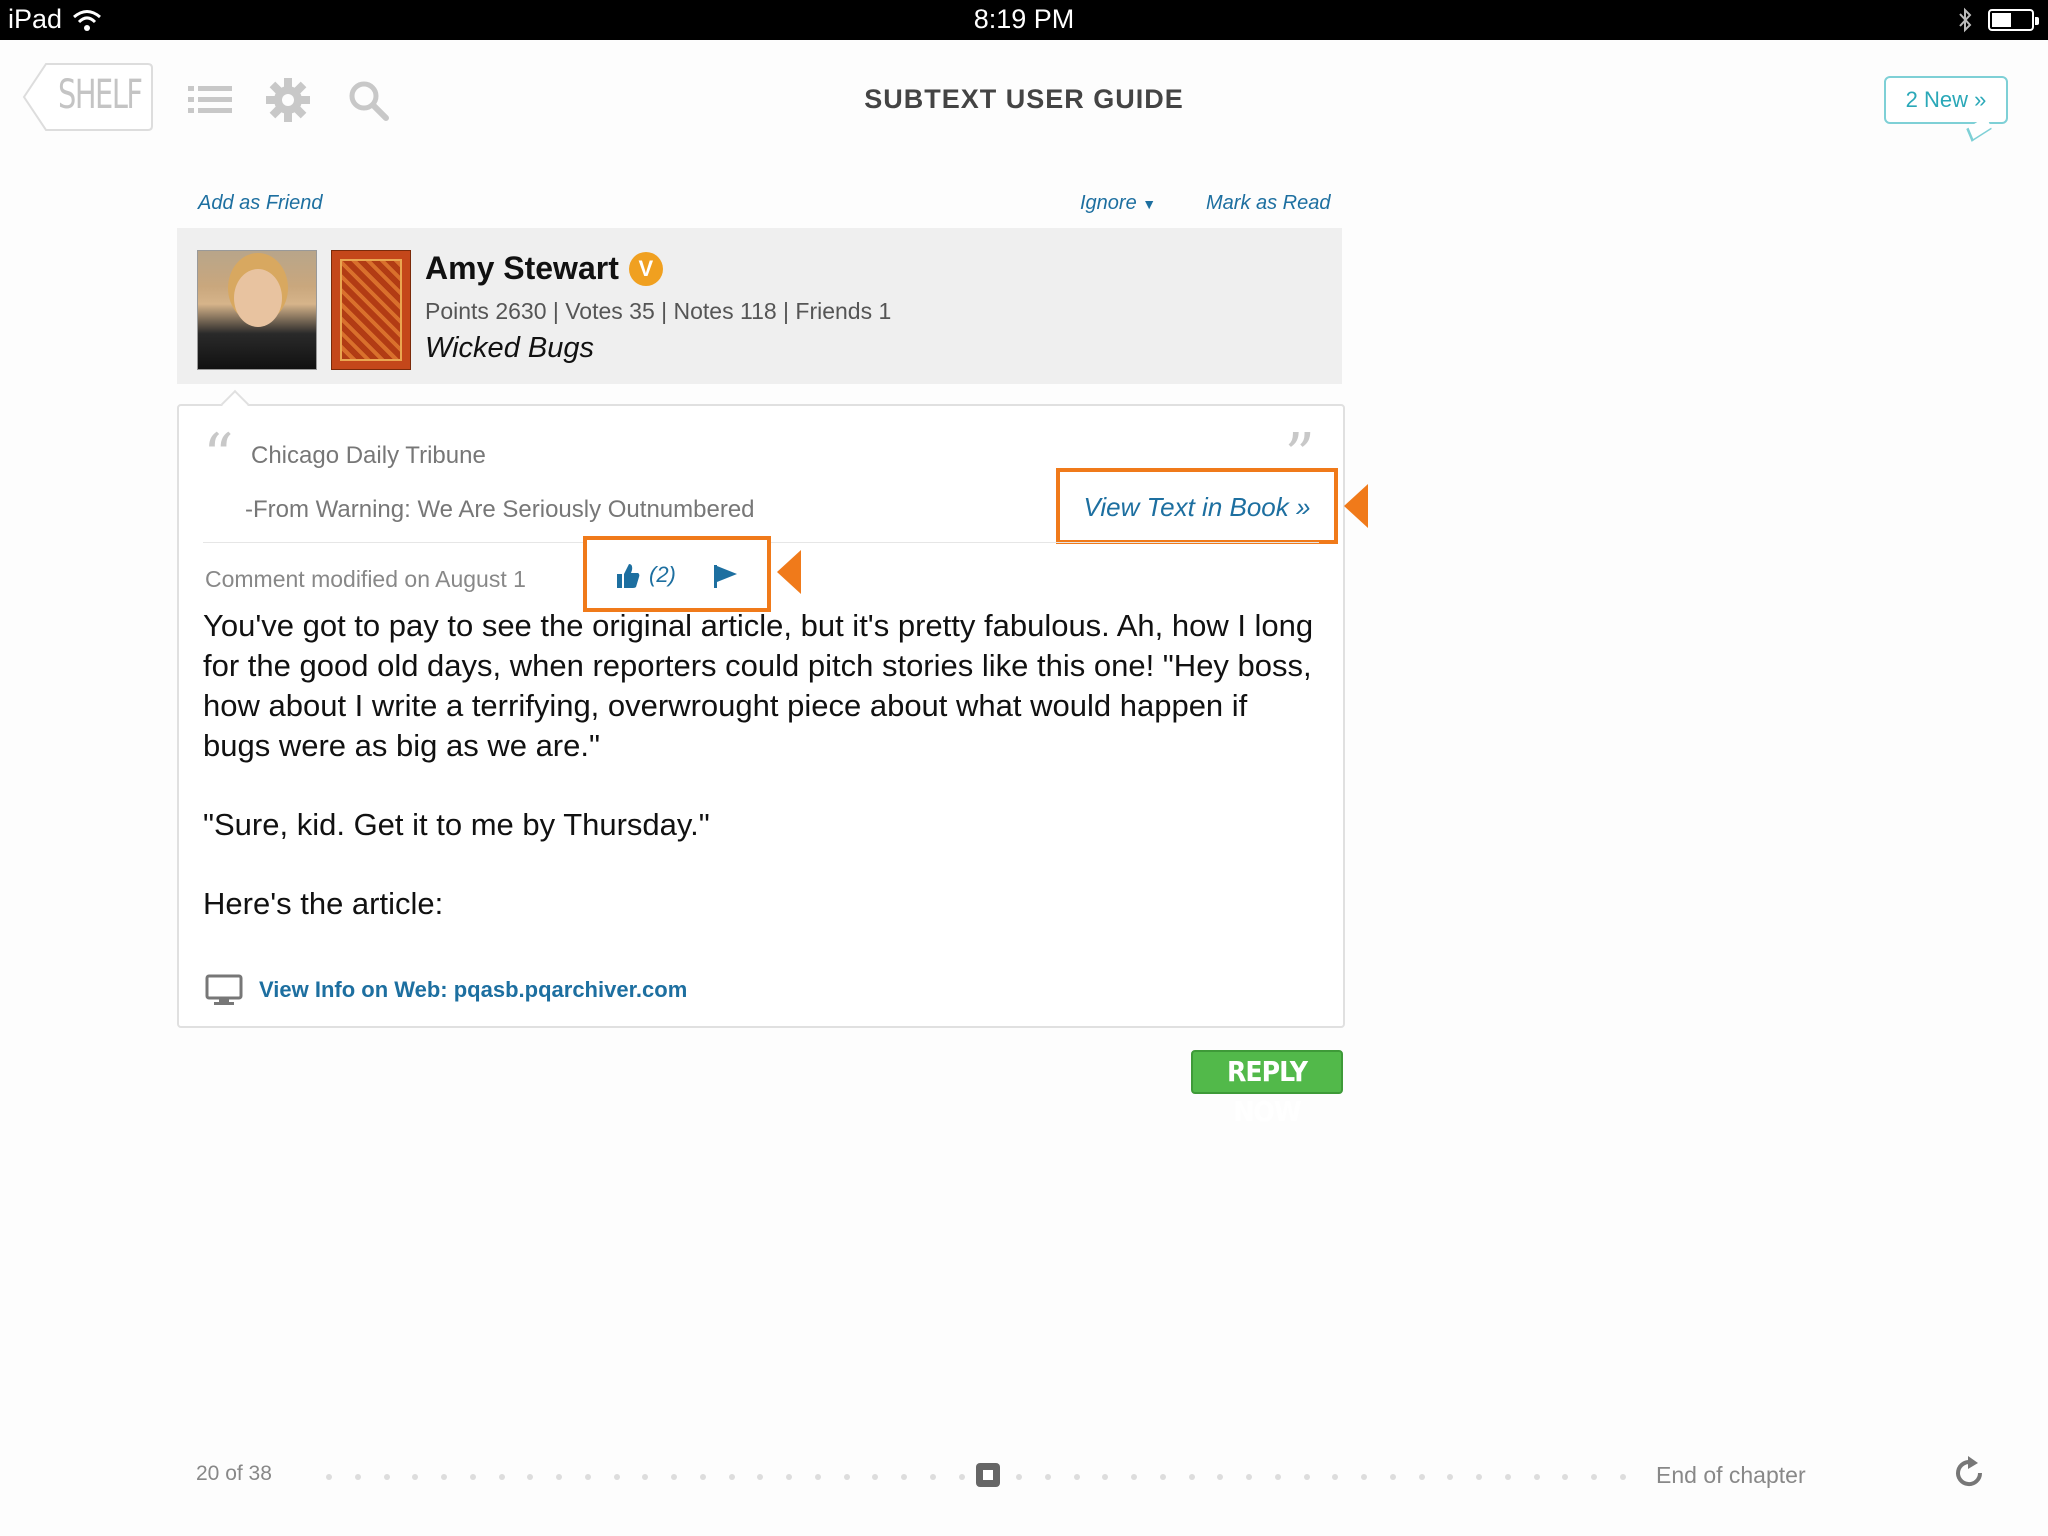 The image size is (2048, 1536). I want to click on web-link-label: View Info on Web: pqasb.pqarchiver.com, so click(473, 989).